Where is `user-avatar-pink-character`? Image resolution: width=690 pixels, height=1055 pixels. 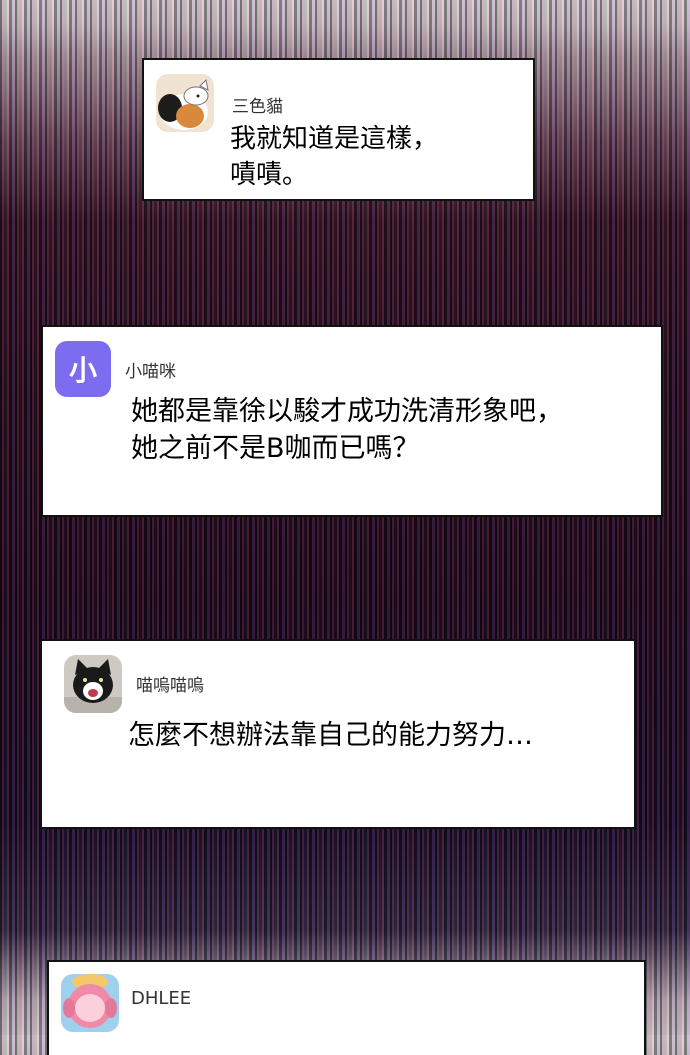
user-avatar-pink-character is located at coordinates (90, 1003).